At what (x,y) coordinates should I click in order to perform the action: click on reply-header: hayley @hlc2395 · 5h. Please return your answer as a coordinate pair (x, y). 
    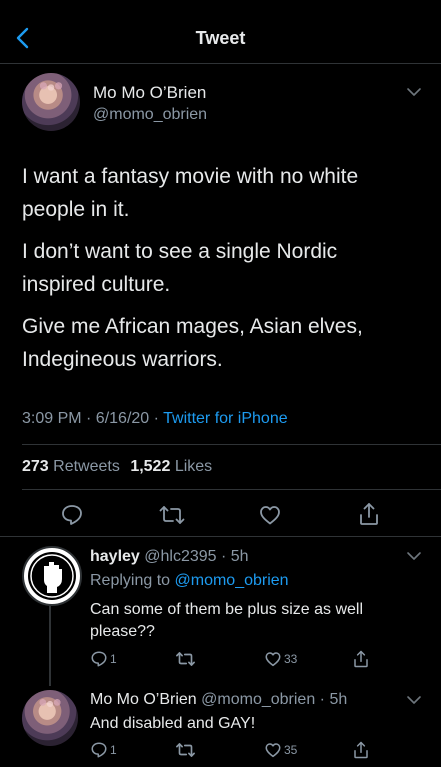
    Looking at the image, I should click on (169, 557).